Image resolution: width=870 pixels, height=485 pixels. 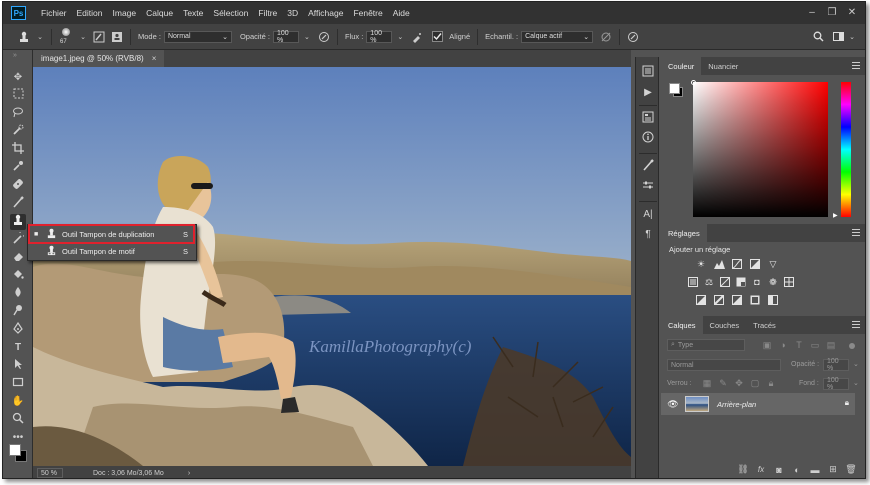 What do you see at coordinates (719, 300) in the screenshot?
I see `posterize-icon` at bounding box center [719, 300].